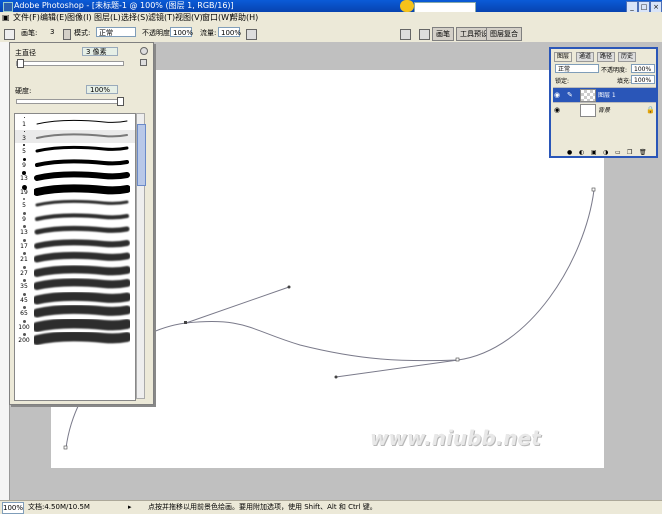  What do you see at coordinates (643, 152) in the screenshot?
I see `delete-layer-icon: 🗑` at bounding box center [643, 152].